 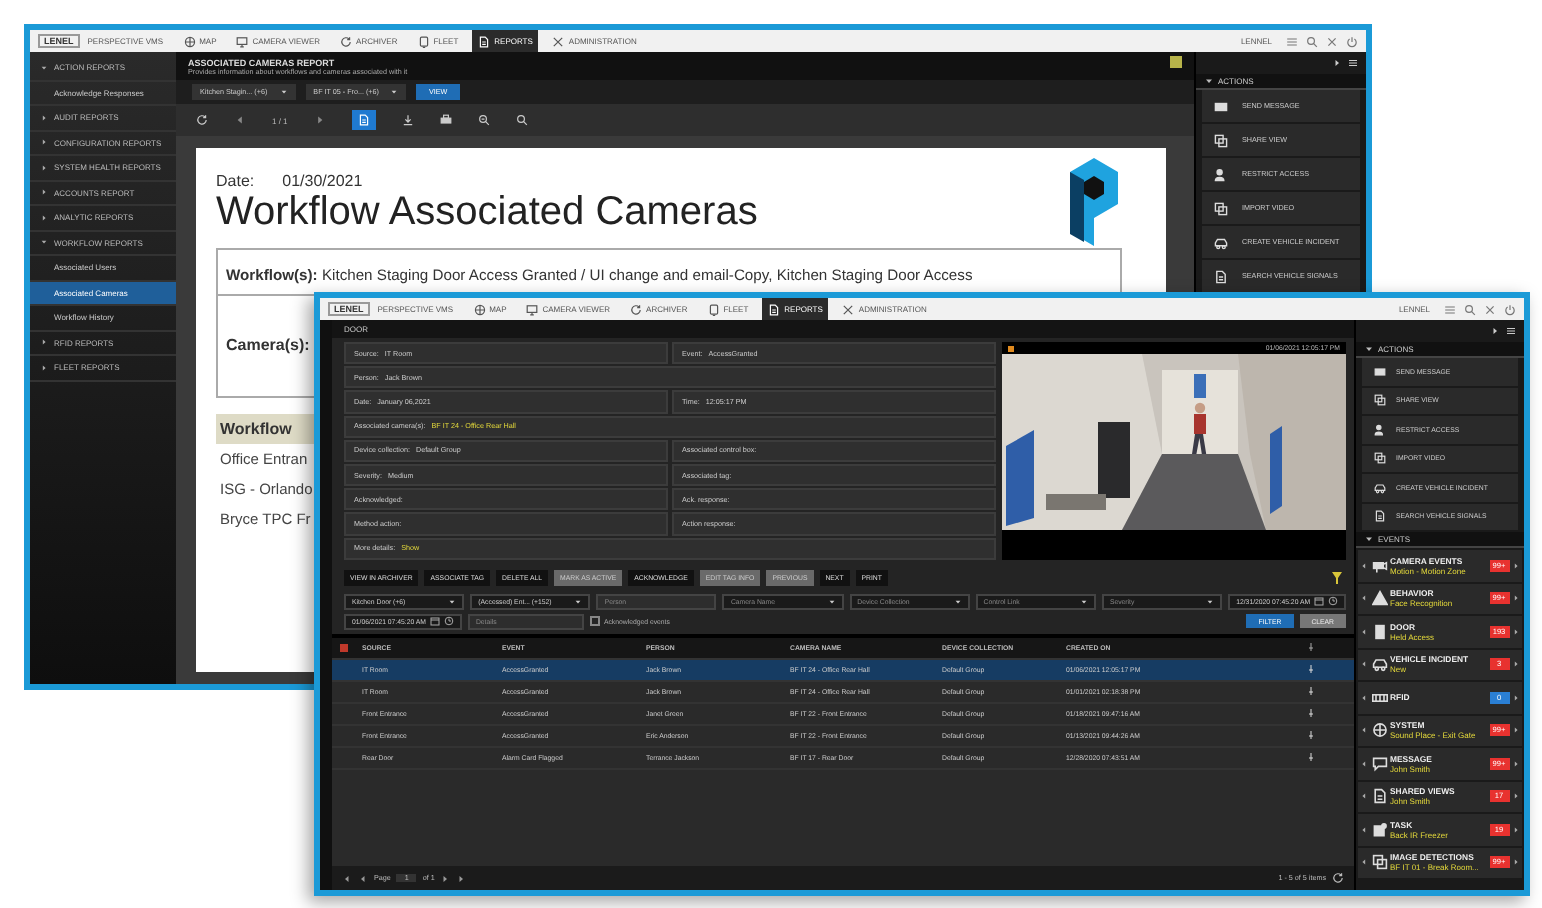 What do you see at coordinates (1379, 631) in the screenshot?
I see `door-icon` at bounding box center [1379, 631].